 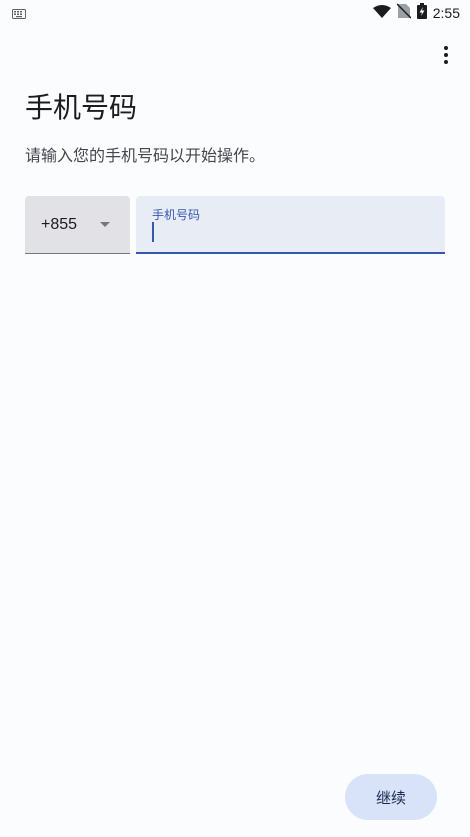 I want to click on status-bar: 2:55, so click(x=235, y=13).